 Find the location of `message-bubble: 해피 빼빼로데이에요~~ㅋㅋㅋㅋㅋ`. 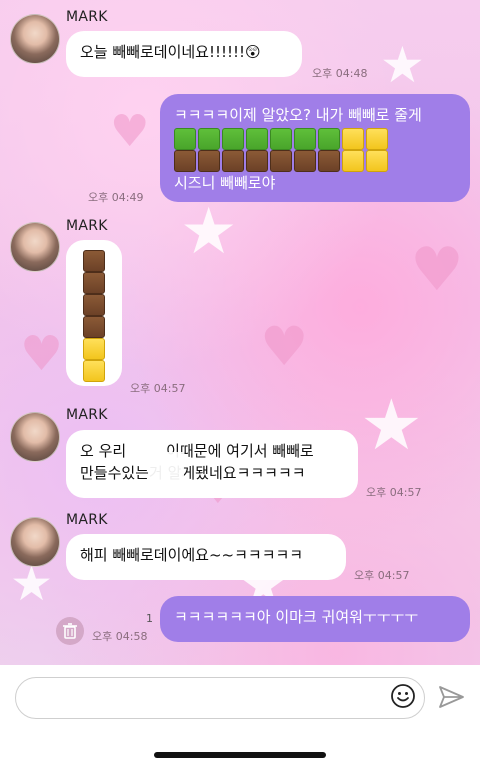

message-bubble: 해피 빼빼로데이에요~~ㅋㅋㅋㅋㅋ is located at coordinates (206, 557).